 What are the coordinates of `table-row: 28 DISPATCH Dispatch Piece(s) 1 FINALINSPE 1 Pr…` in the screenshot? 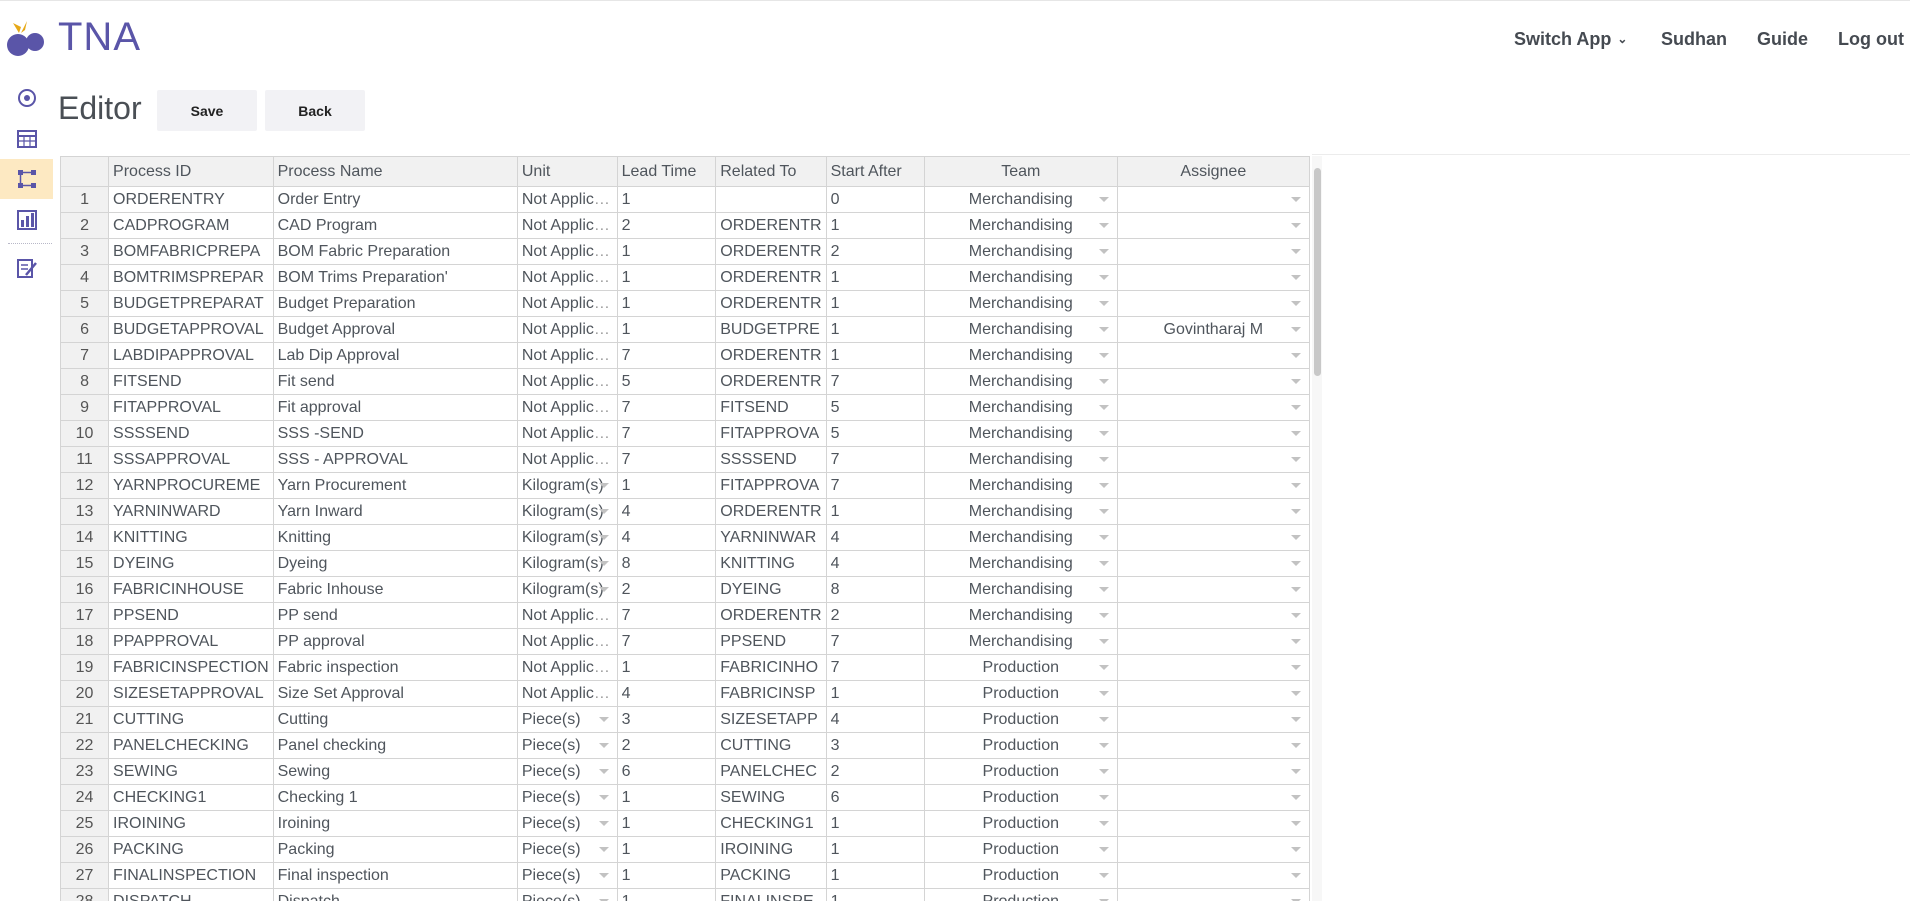 It's located at (685, 894).